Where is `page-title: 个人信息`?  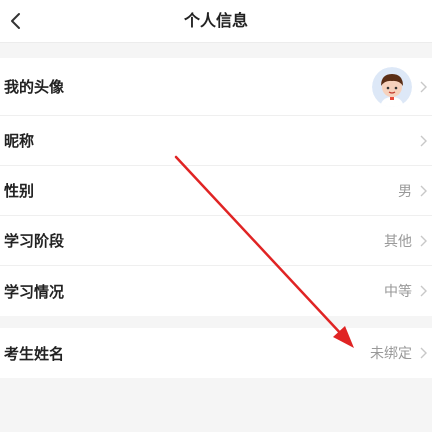
page-title: 个人信息 is located at coordinates (215, 20).